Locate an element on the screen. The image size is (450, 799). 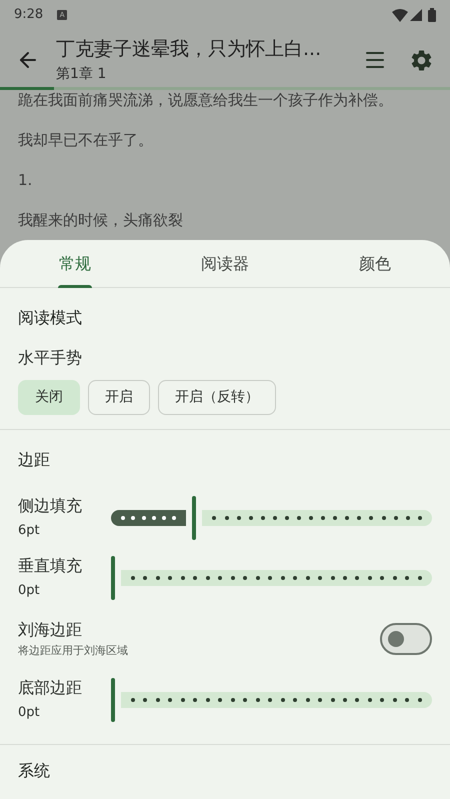
section-heading: 阅读模式 is located at coordinates (50, 318).